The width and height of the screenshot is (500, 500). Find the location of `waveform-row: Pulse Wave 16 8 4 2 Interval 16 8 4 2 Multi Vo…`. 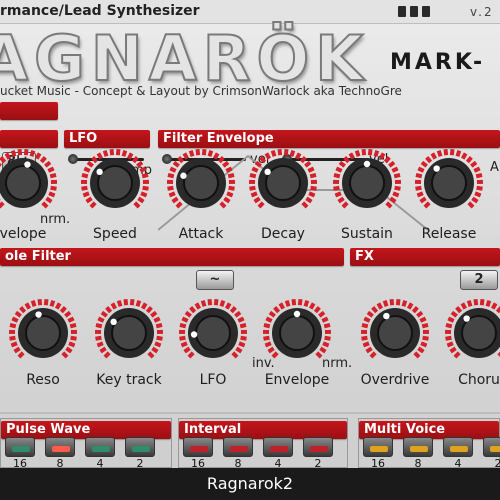

waveform-row: Pulse Wave 16 8 4 2 Interval 16 8 4 2 Multi Vo… is located at coordinates (250, 444).